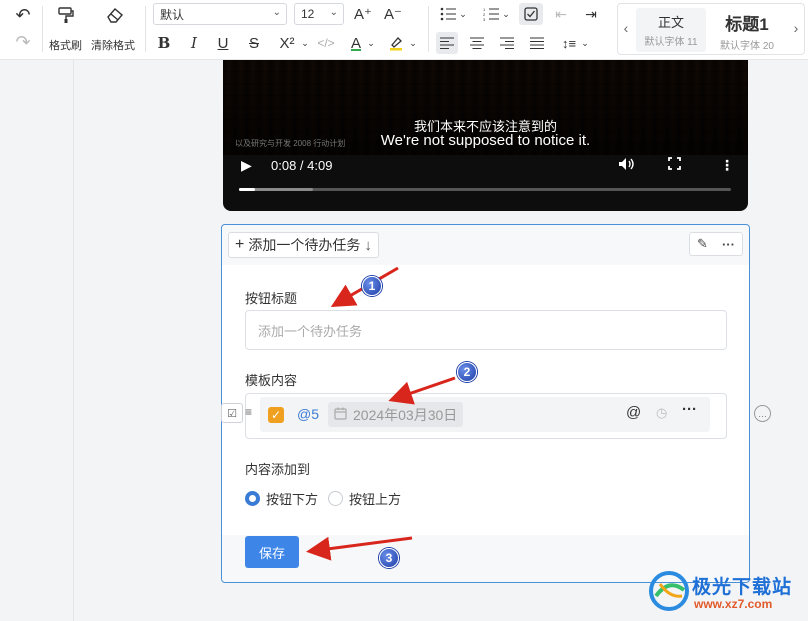  I want to click on strikethrough-button: S, so click(254, 43).